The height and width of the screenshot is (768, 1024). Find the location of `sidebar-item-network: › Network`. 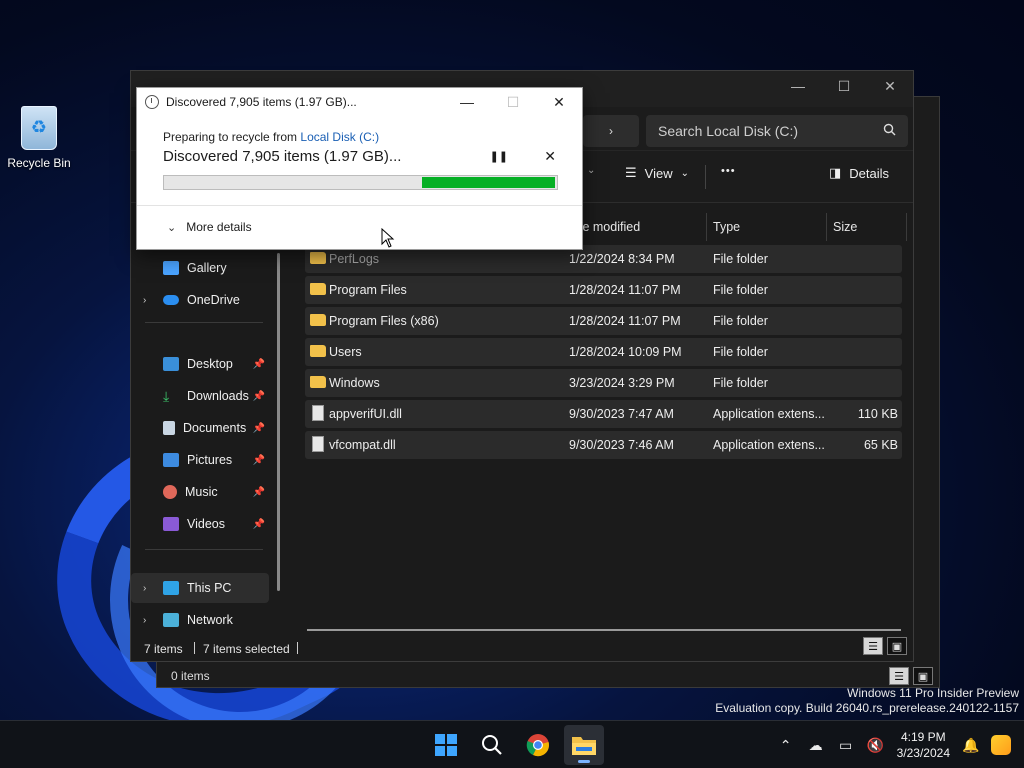

sidebar-item-network: › Network is located at coordinates (200, 620).